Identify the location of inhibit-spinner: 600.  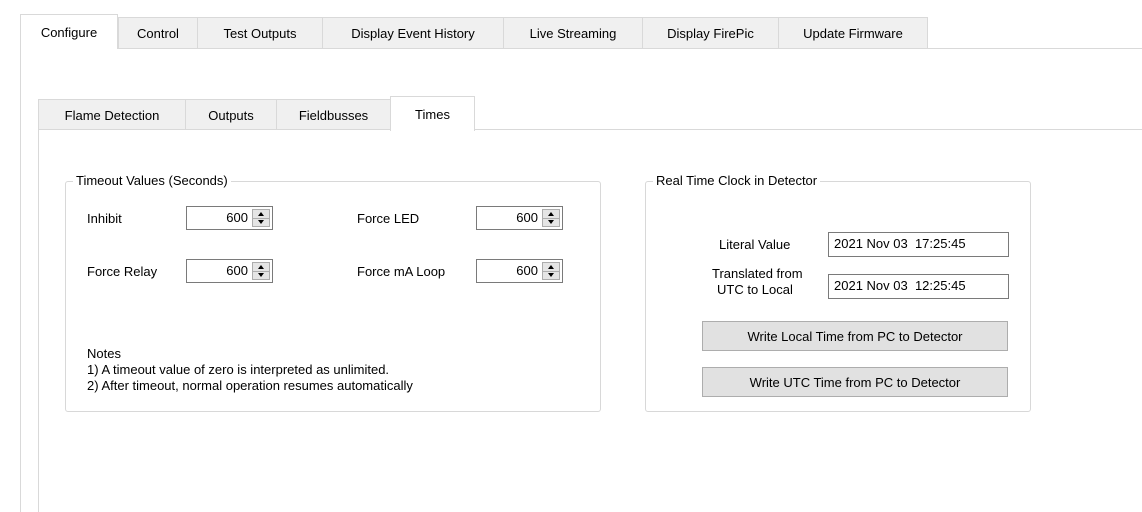
(229, 218).